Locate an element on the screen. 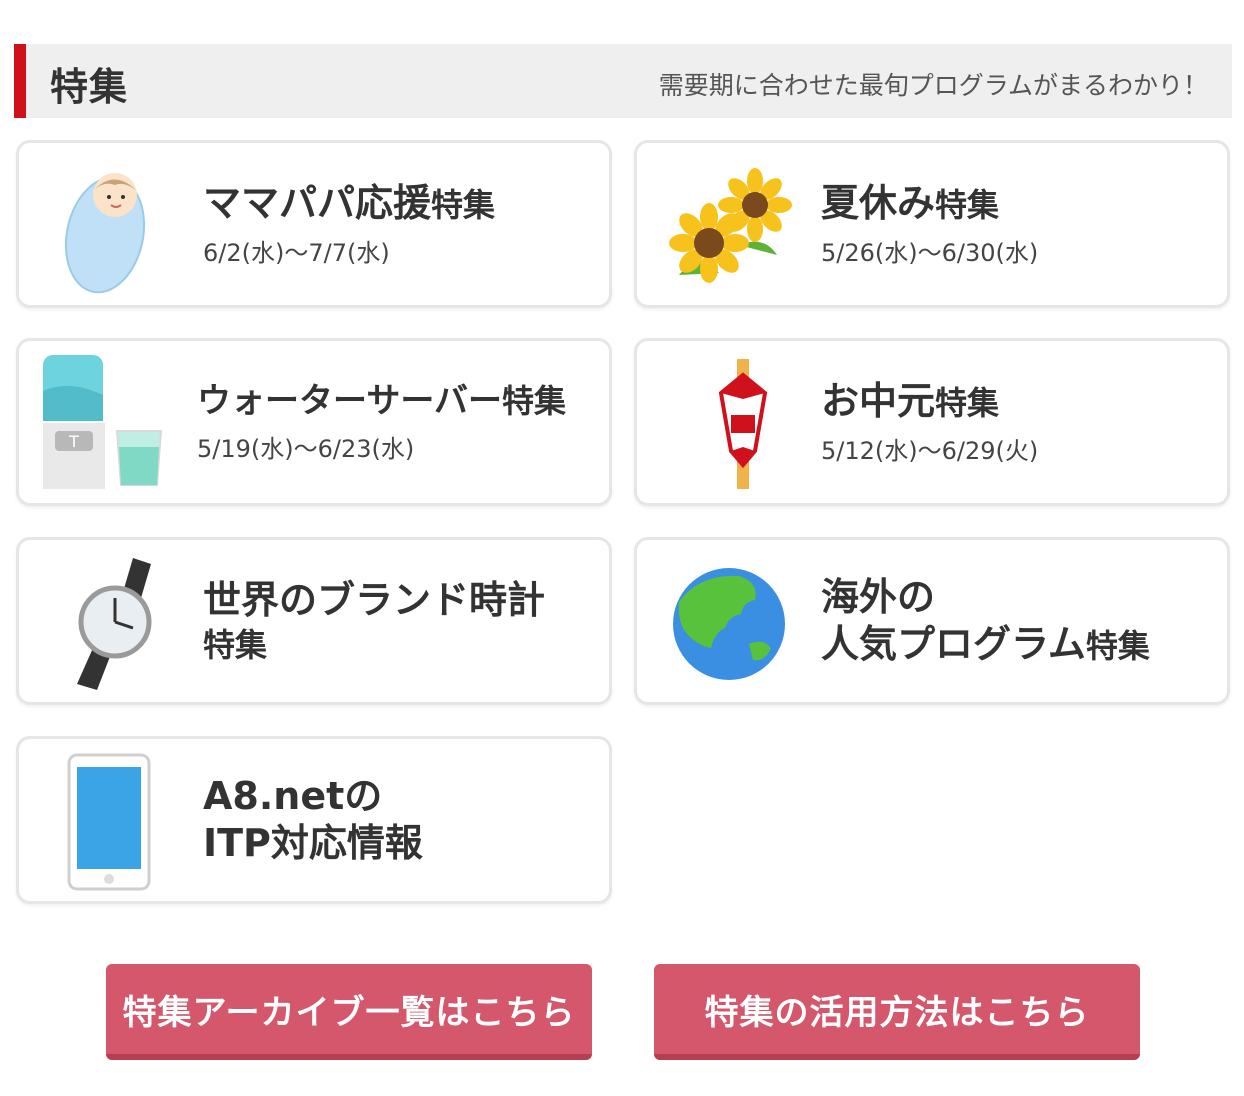  card-title: ママパパ応援 is located at coordinates (317, 202).